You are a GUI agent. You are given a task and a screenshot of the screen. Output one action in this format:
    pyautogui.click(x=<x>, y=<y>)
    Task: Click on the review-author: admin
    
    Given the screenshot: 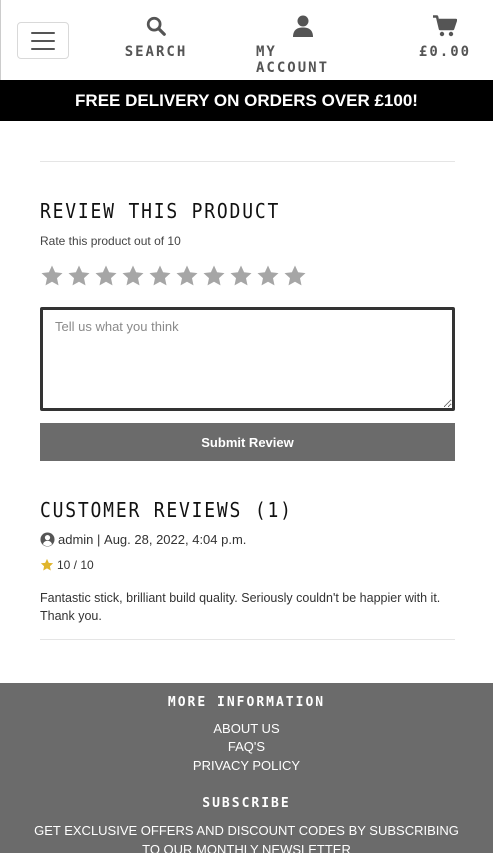 What is the action you would take?
    pyautogui.click(x=76, y=539)
    